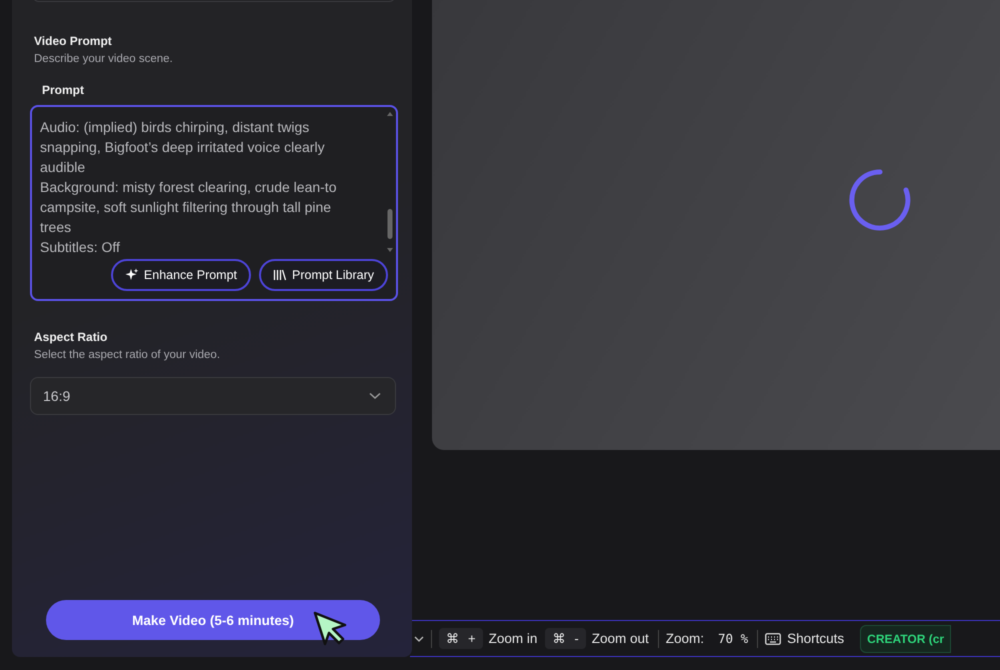  I want to click on plan-badge: CREATOR (cr, so click(906, 638).